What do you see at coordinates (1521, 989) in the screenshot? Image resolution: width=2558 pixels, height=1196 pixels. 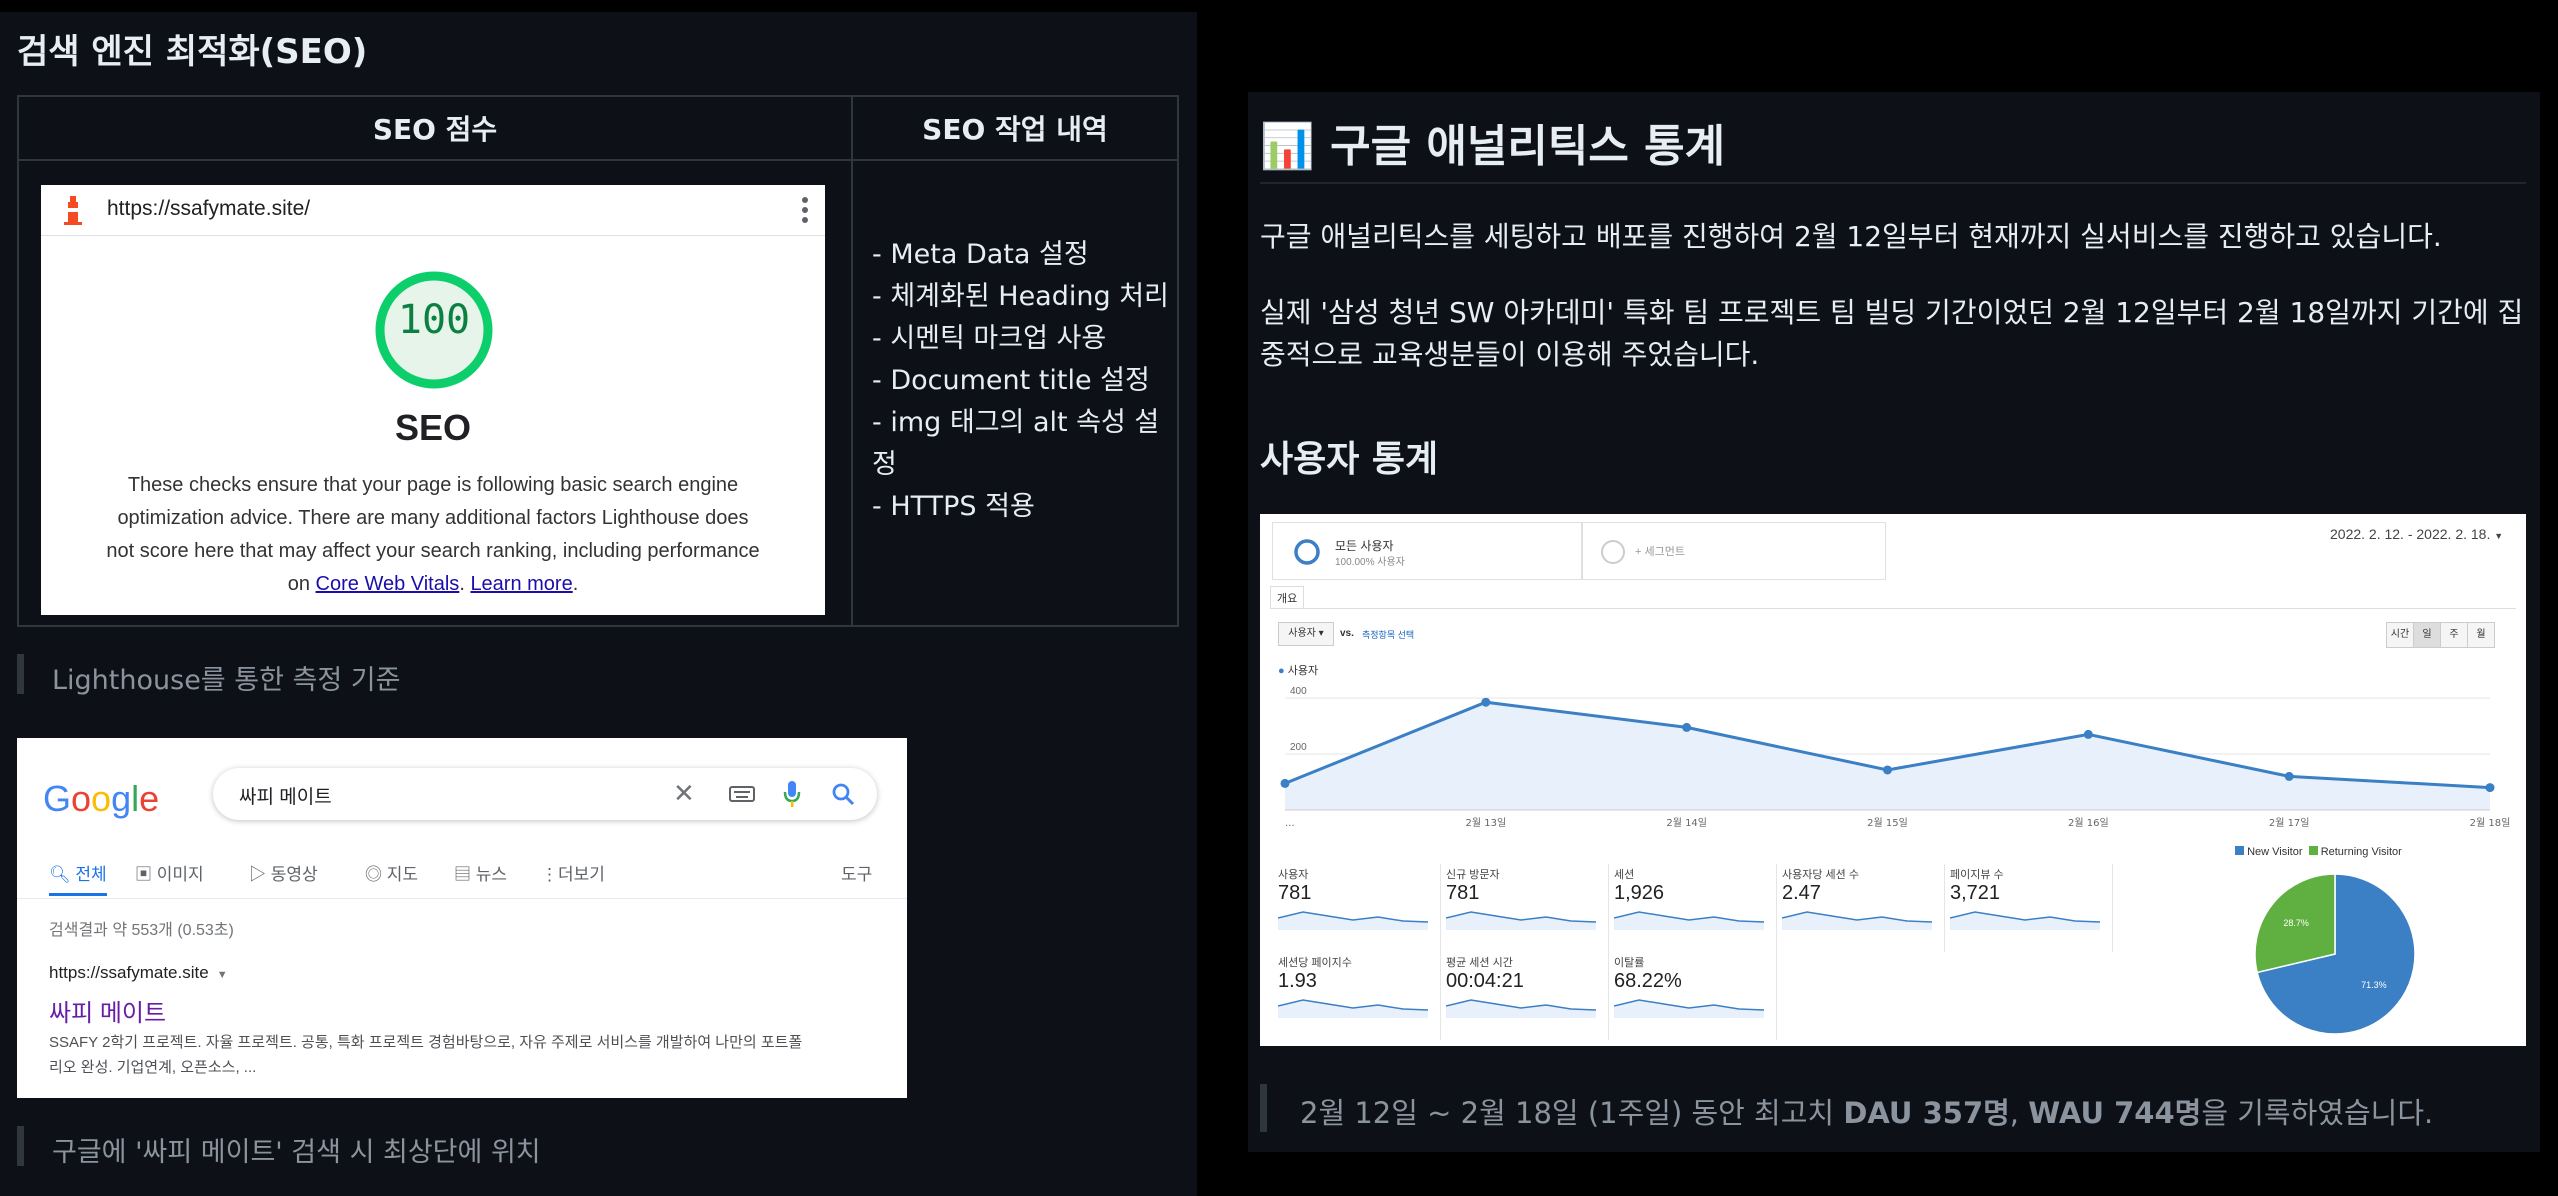 I see `metric-card: 평균 세션 시간 00:04:21` at bounding box center [1521, 989].